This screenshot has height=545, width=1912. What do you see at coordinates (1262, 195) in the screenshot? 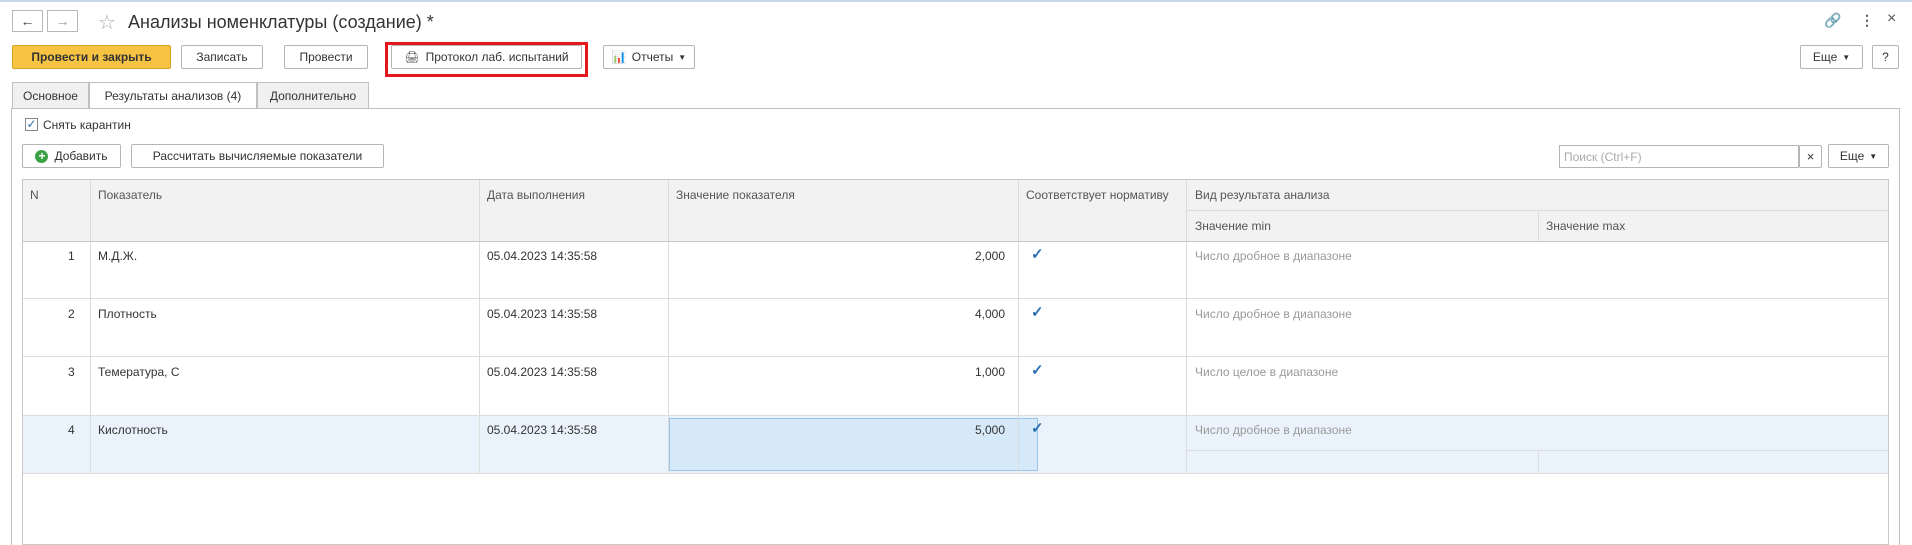
I see `header-result-type: Вид результата анализа` at bounding box center [1262, 195].